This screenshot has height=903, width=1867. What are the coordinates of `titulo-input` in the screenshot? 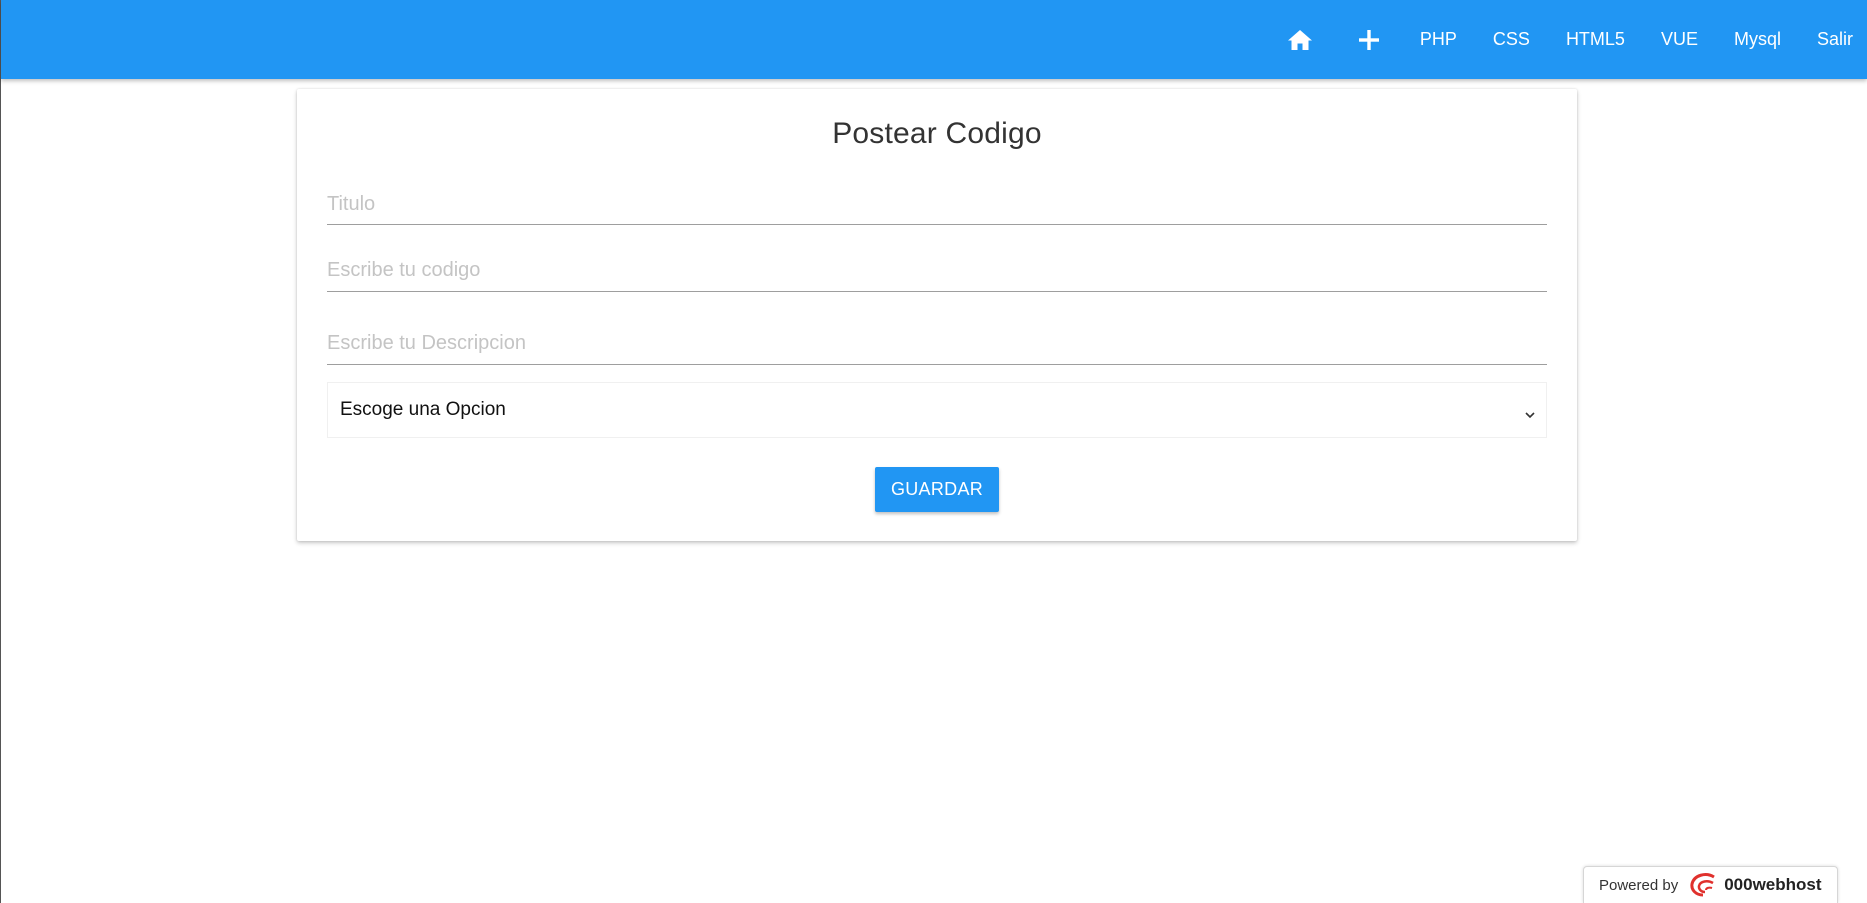 It's located at (937, 204).